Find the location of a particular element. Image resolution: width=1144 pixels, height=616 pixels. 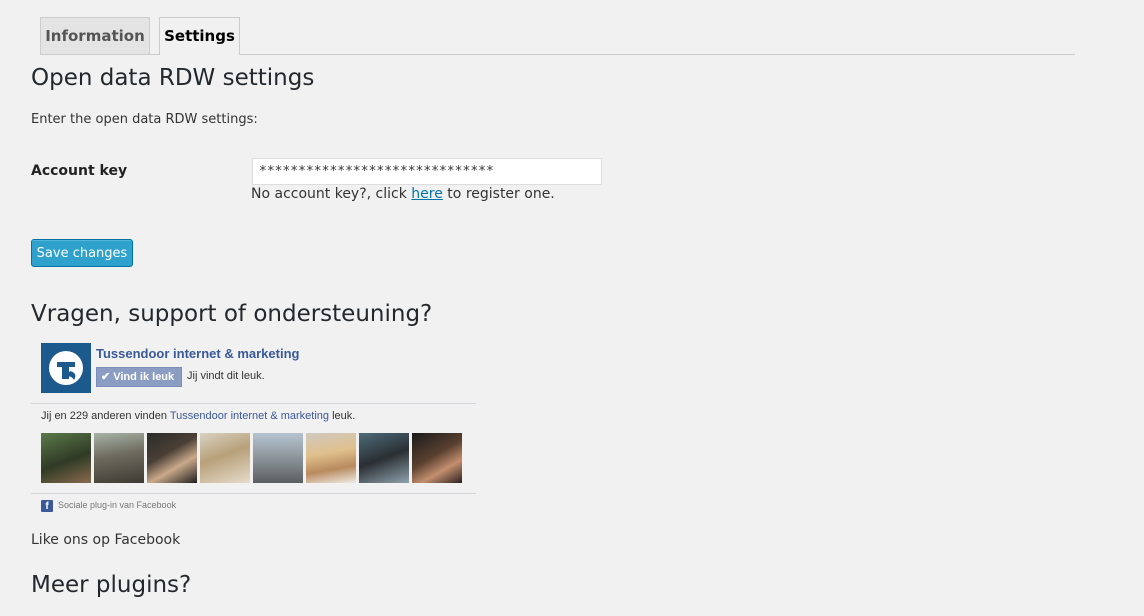

facebook-page-name: Tussendoor internet & marketing is located at coordinates (197, 353).